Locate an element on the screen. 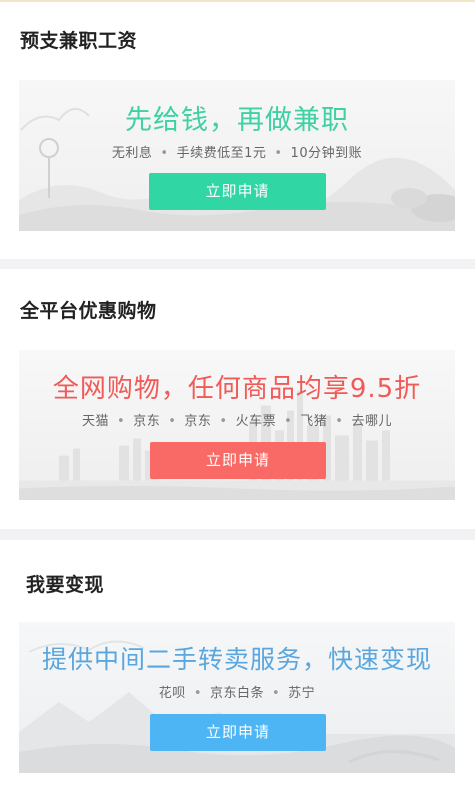 This screenshot has width=475, height=802. banner-headline: 先给钱，再做兼职 is located at coordinates (237, 120).